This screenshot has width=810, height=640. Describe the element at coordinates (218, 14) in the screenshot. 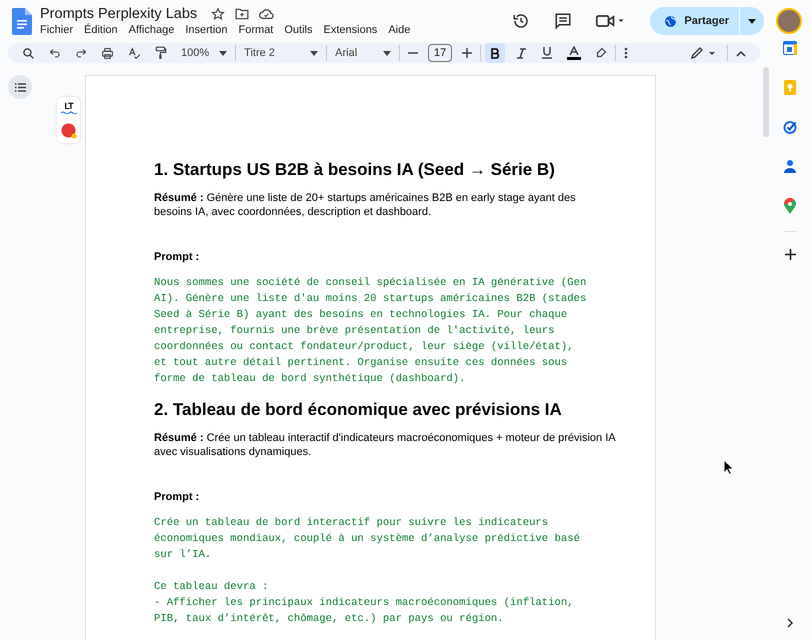

I see `star-icon` at that location.